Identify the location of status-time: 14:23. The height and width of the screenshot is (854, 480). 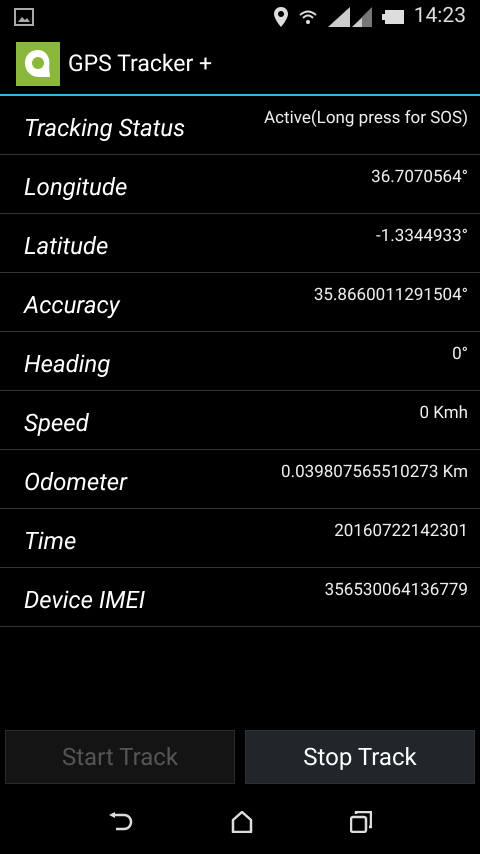
(440, 16).